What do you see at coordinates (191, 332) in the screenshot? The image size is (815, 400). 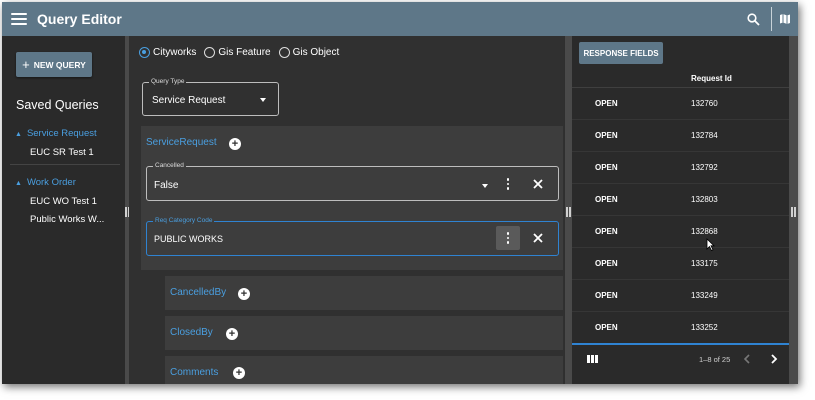 I see `subpanel-title: ClosedBy` at bounding box center [191, 332].